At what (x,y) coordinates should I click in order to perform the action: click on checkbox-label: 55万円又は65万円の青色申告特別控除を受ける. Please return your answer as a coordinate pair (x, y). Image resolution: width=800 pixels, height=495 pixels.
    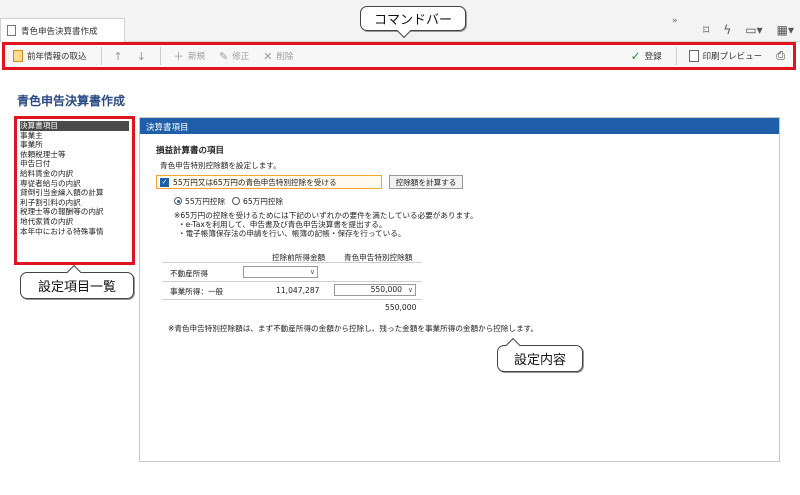
    Looking at the image, I should click on (255, 182).